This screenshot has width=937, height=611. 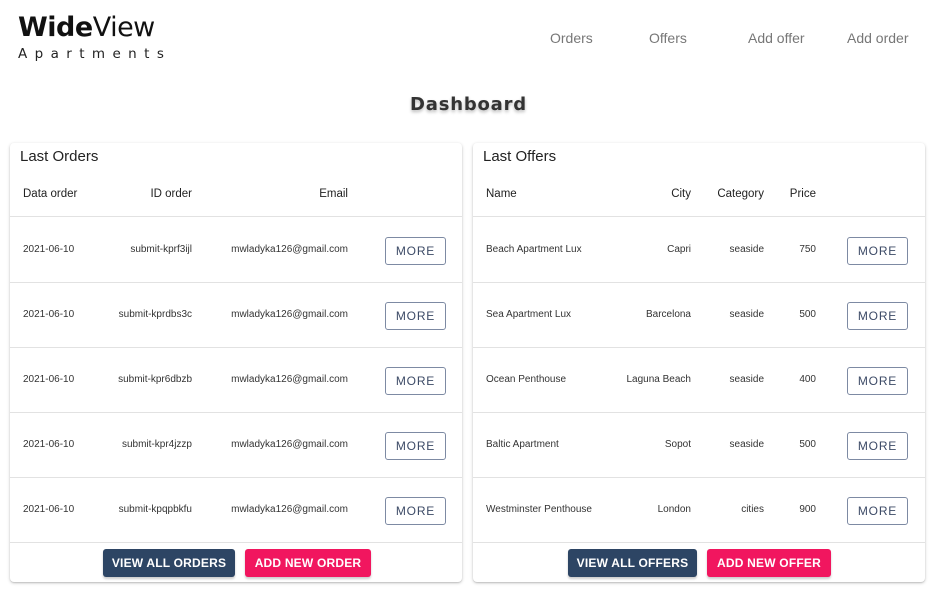 I want to click on add-new-order-button: ADD NEW ORDER, so click(x=308, y=563).